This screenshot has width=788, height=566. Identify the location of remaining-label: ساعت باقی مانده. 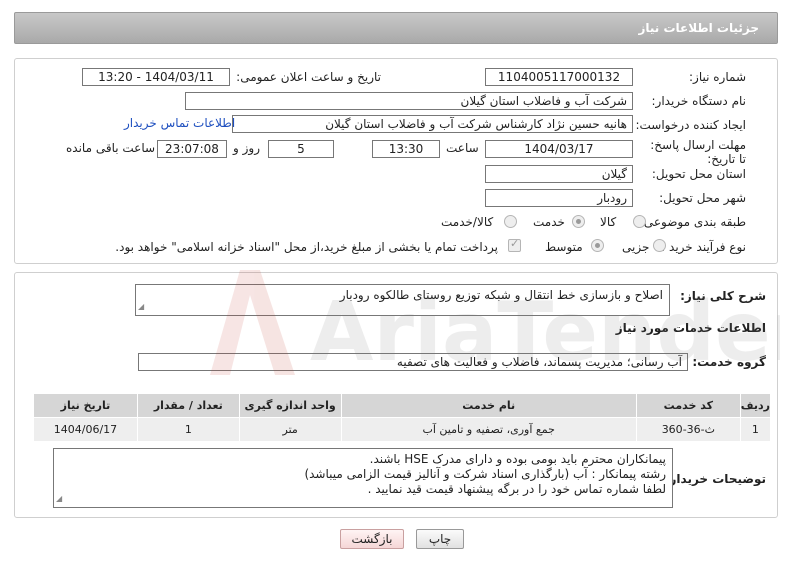
(111, 148).